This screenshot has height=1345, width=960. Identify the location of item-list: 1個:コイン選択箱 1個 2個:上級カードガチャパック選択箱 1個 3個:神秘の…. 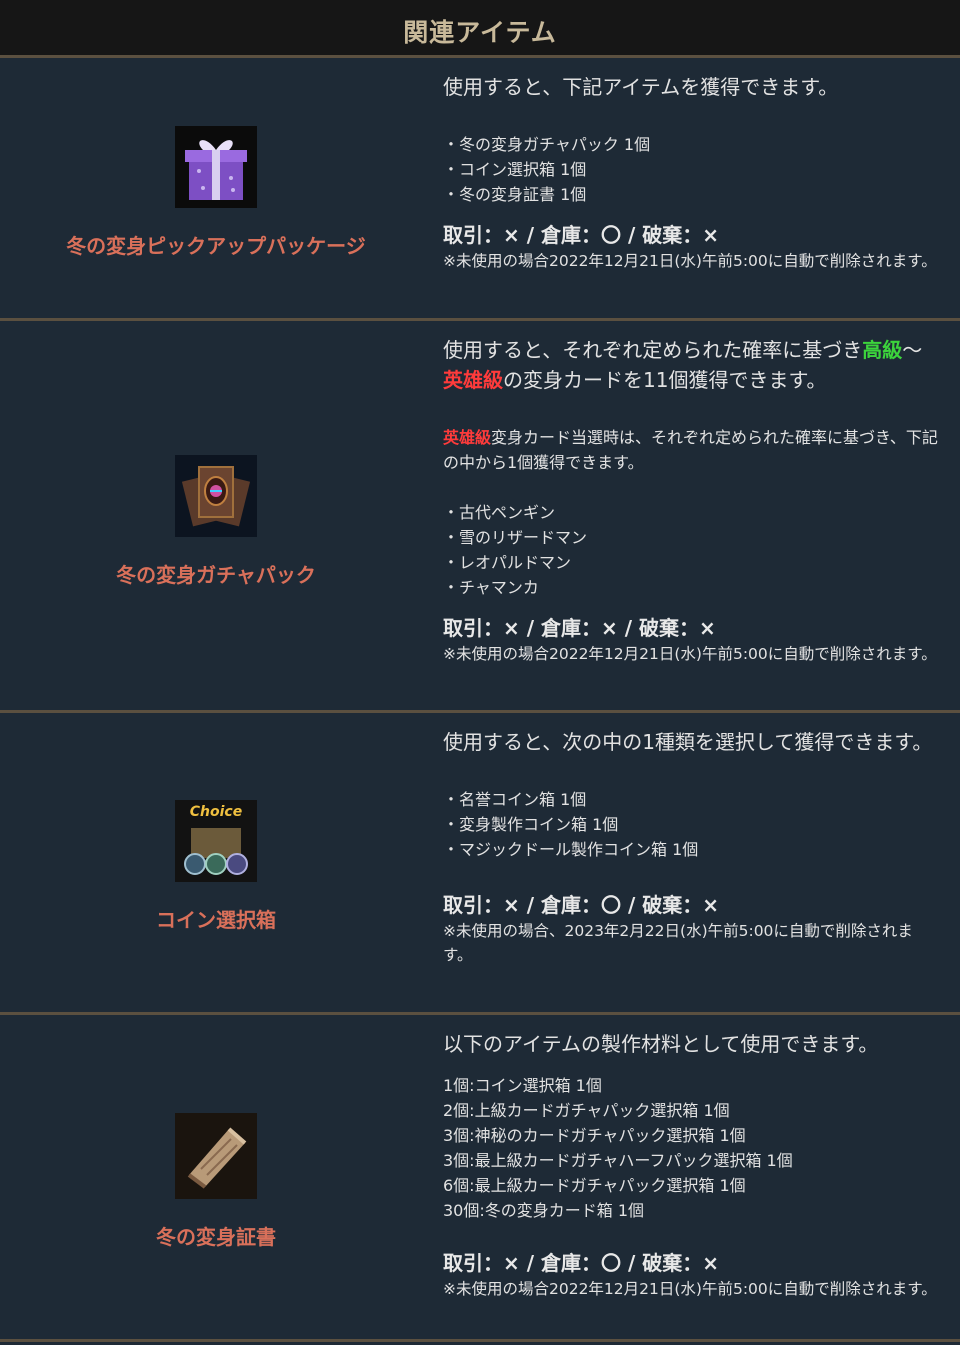
(691, 1148).